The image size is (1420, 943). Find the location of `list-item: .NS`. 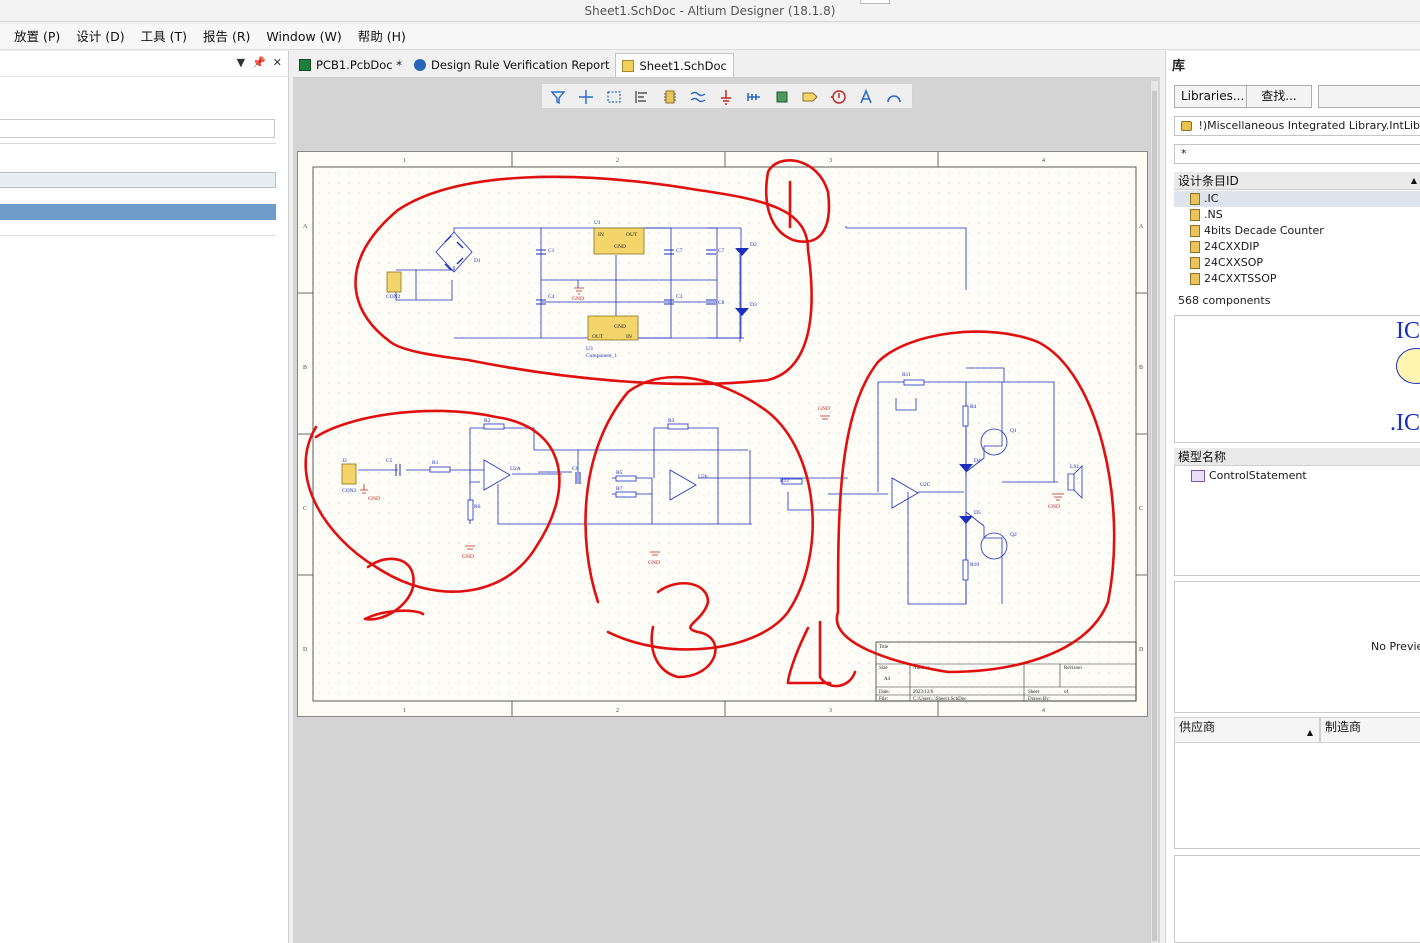

list-item: .NS is located at coordinates (1297, 215).